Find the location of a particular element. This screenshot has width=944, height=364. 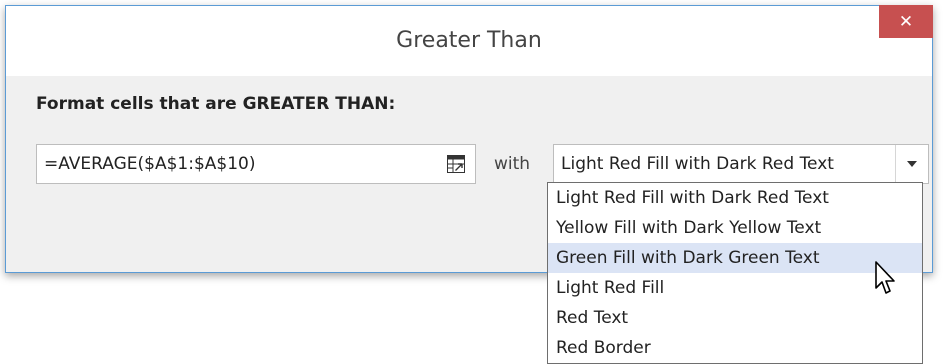

mouse-pointer-icon is located at coordinates (885, 277).